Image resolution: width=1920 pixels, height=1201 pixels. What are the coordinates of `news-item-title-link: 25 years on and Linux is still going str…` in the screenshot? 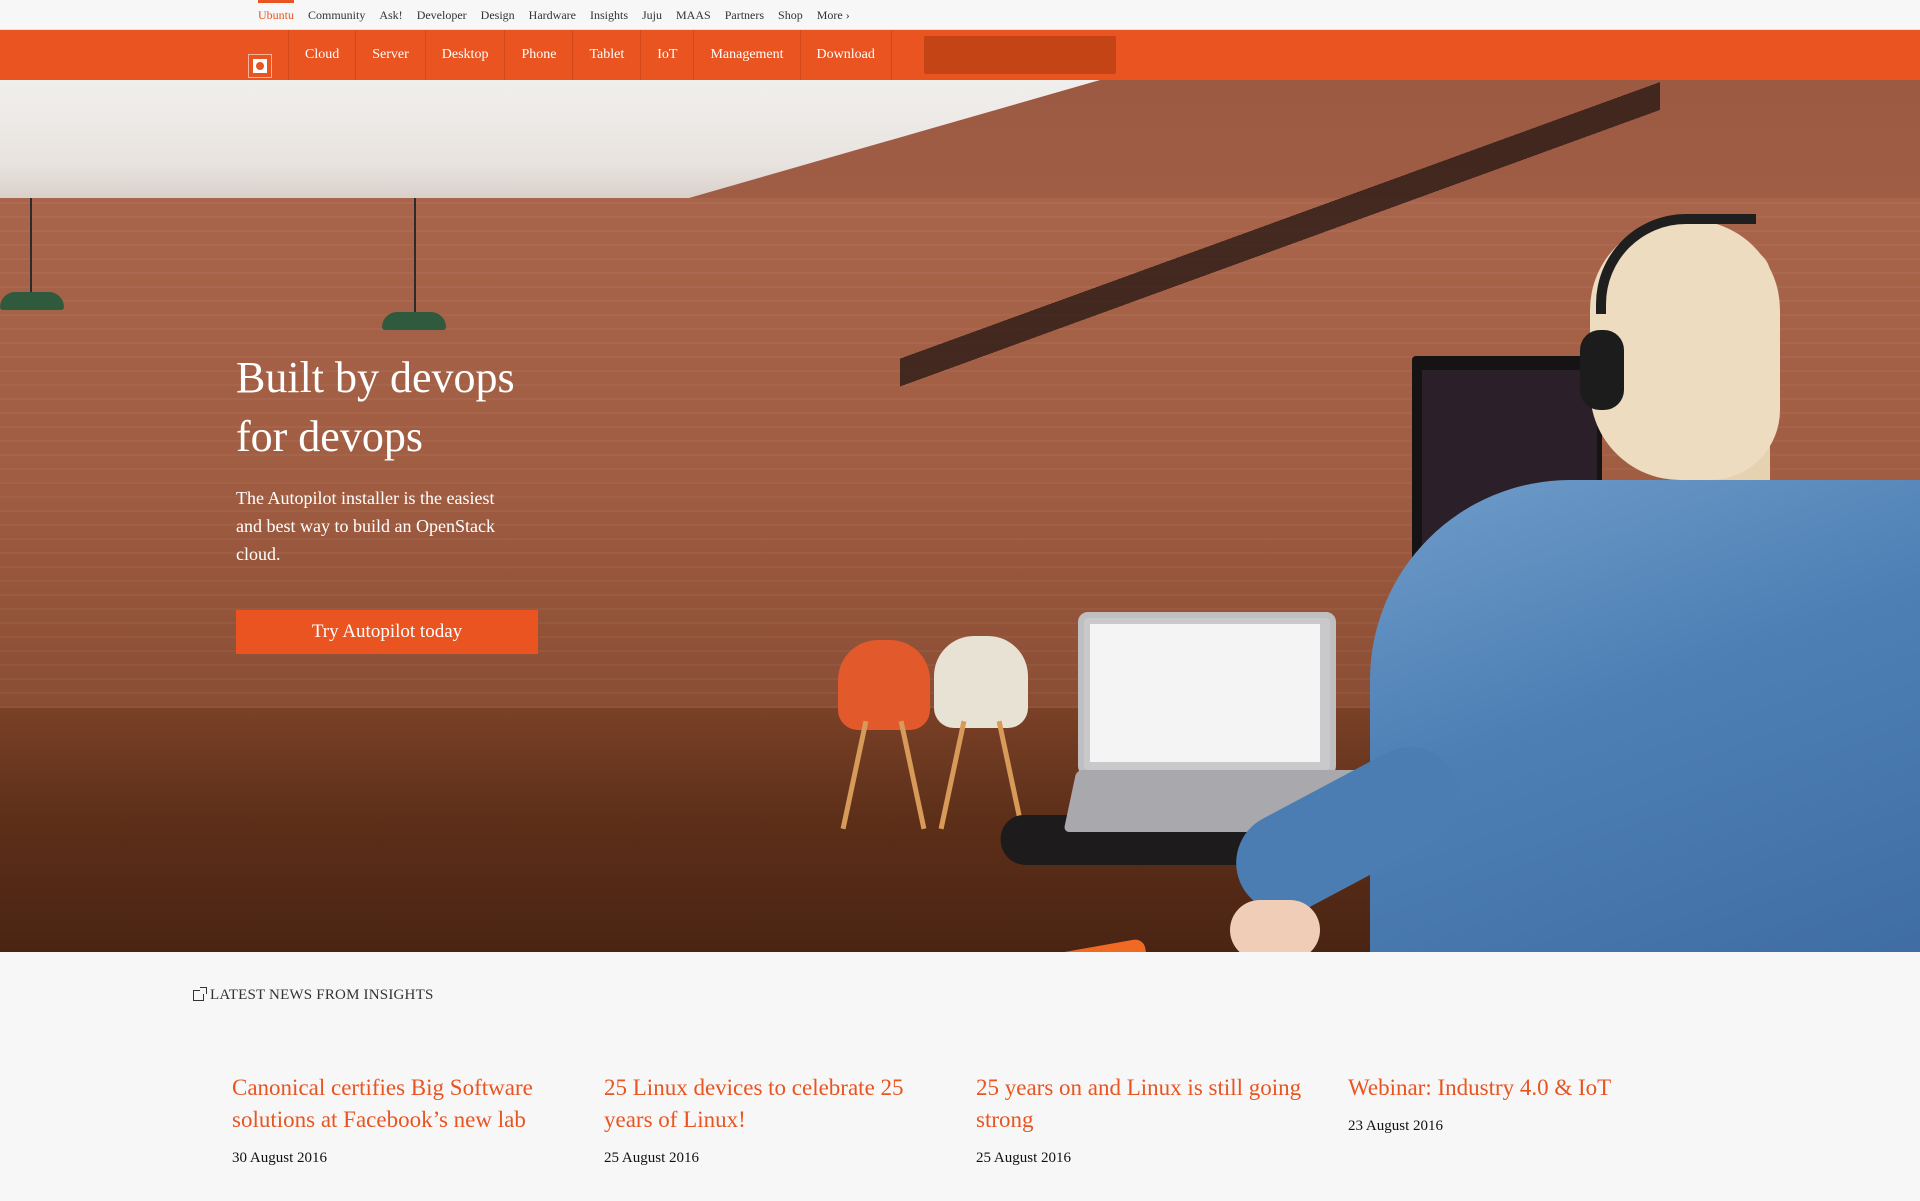 It's located at (1141, 1104).